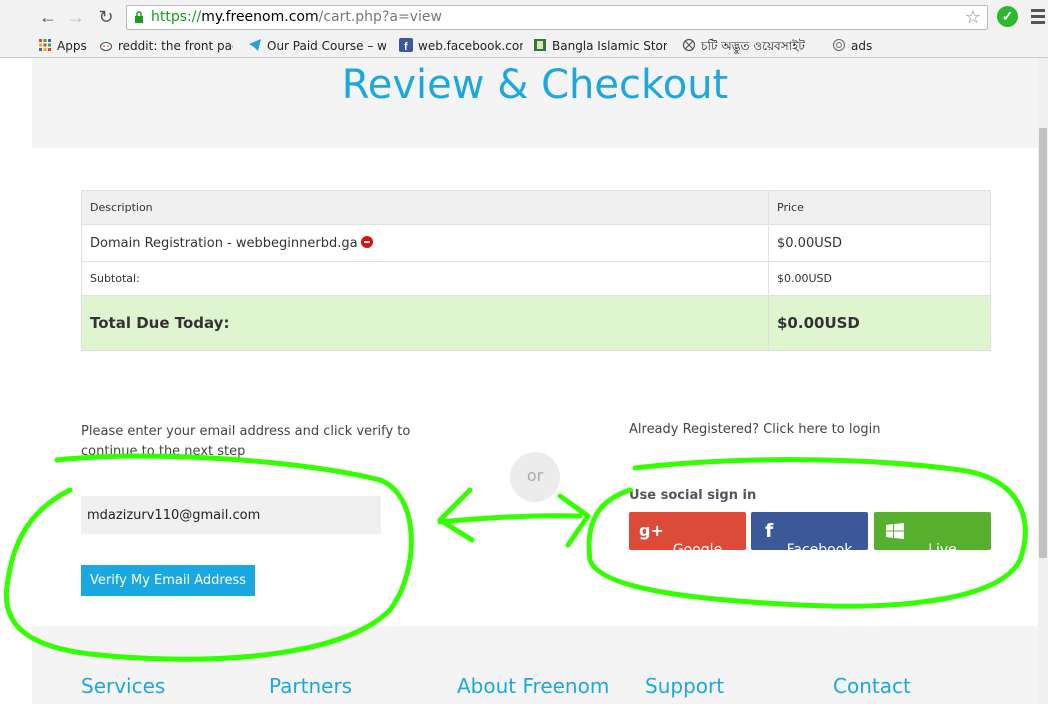 The image size is (1048, 704). I want to click on facebook-label: Facebook, so click(819, 550).